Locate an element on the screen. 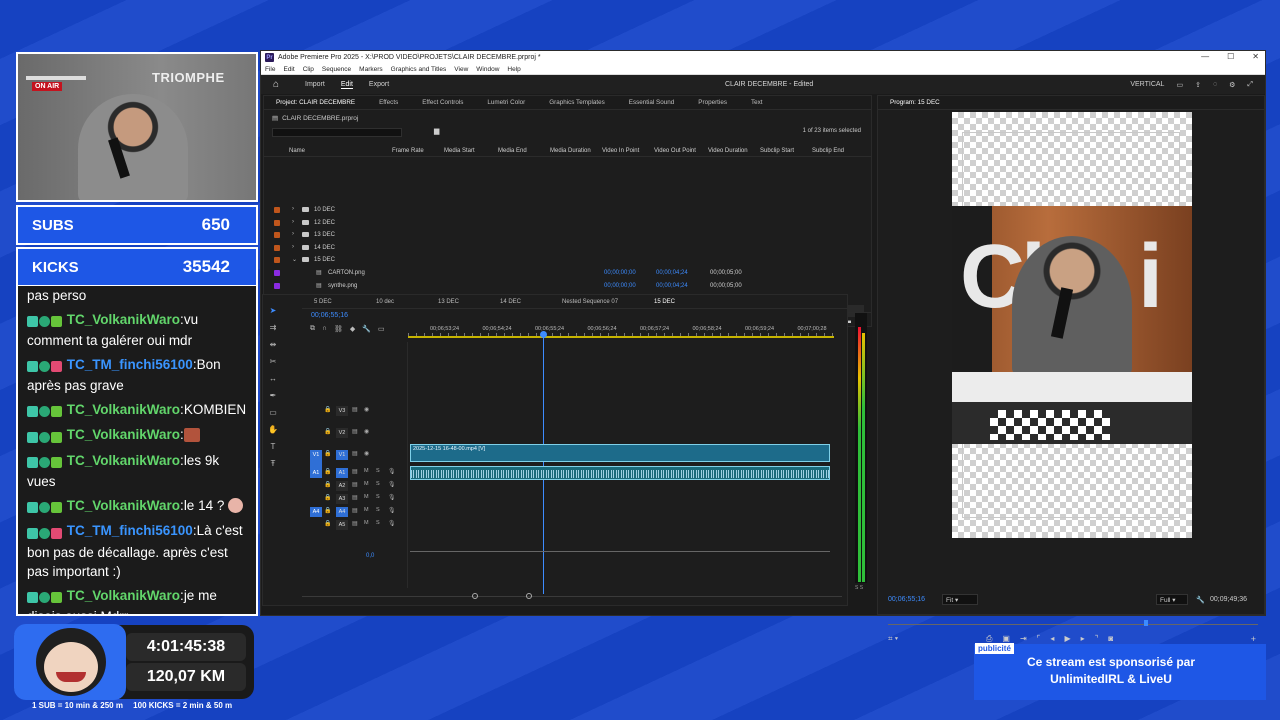  tab-effect-controls: Effect Controls is located at coordinates (442, 102).